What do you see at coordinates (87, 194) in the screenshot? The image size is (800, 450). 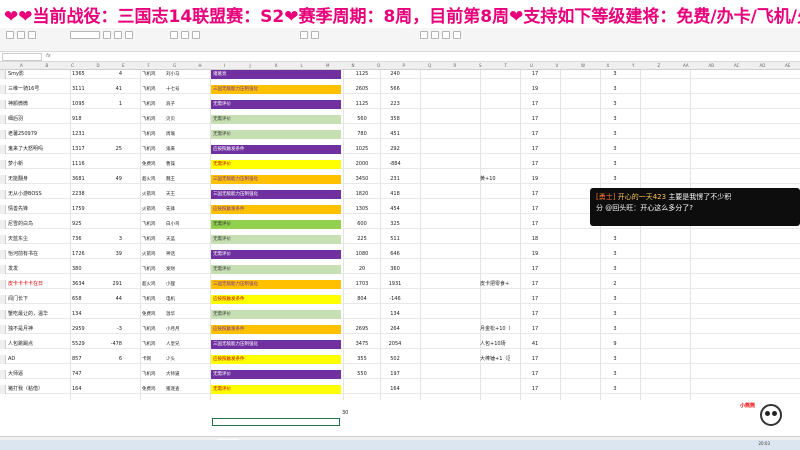 I see `cell-c1: 2238` at bounding box center [87, 194].